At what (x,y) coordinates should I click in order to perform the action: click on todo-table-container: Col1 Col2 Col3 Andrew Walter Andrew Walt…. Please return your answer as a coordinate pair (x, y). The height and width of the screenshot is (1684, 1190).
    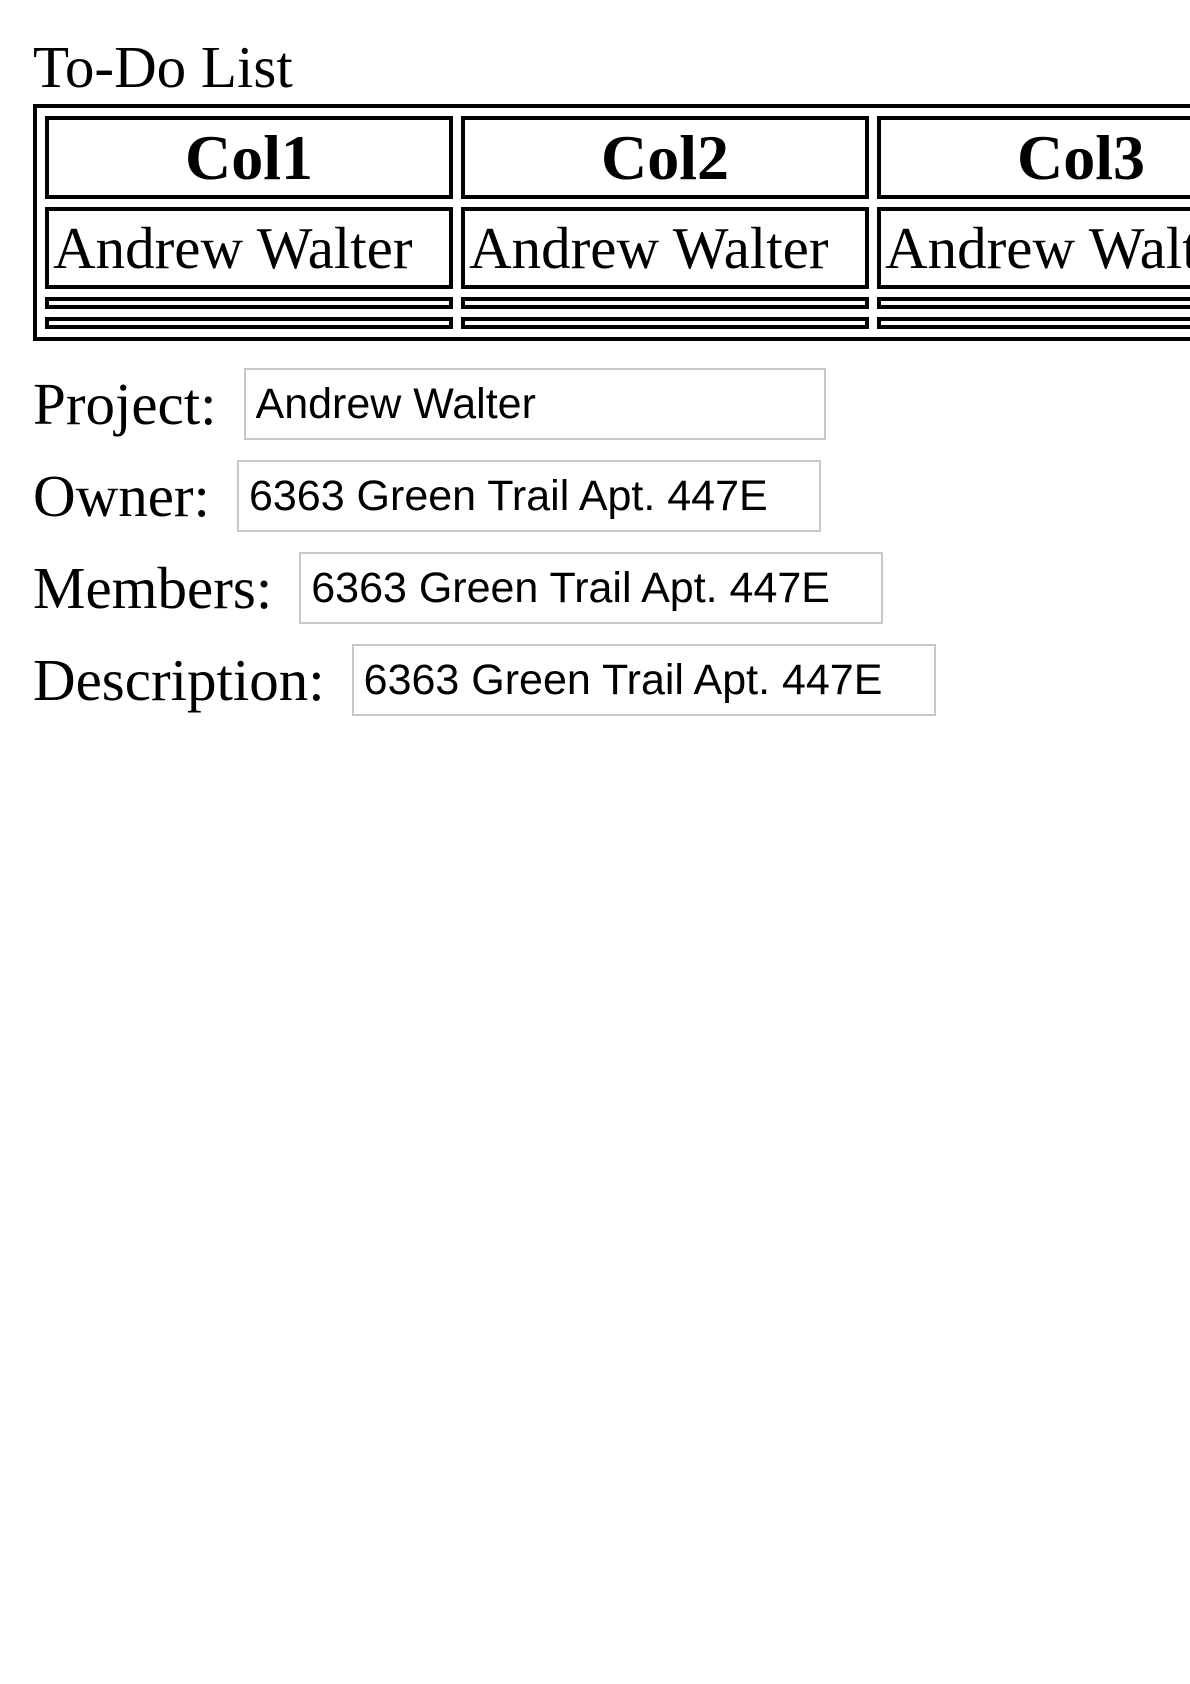
    Looking at the image, I should click on (611, 231).